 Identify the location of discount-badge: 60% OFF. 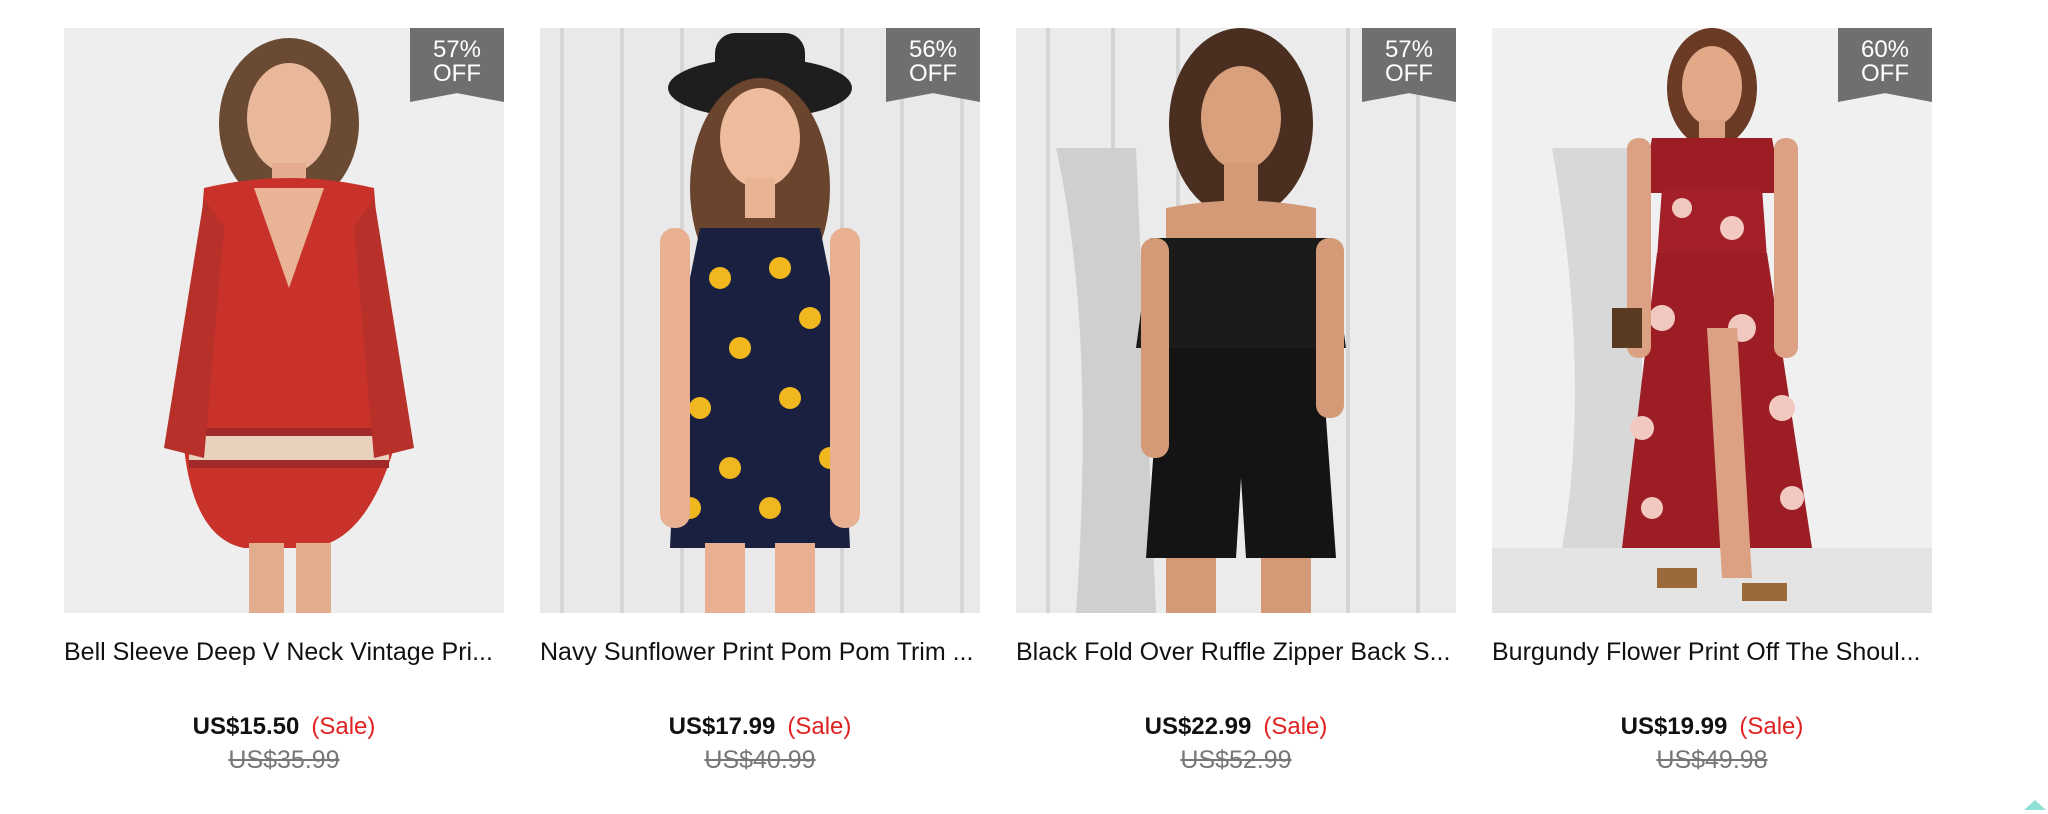
(1885, 65).